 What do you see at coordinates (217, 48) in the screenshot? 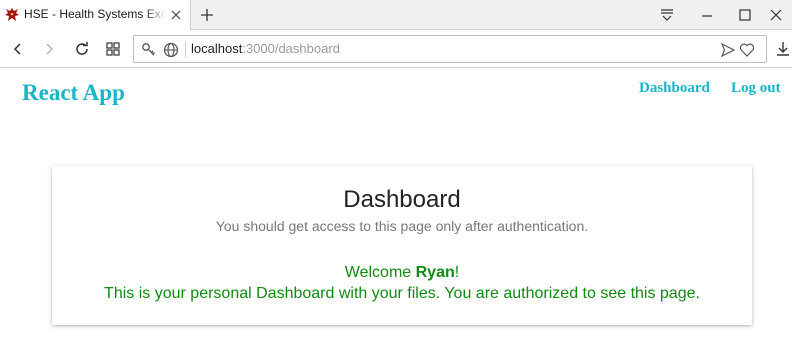
I see `url-host: localhost` at bounding box center [217, 48].